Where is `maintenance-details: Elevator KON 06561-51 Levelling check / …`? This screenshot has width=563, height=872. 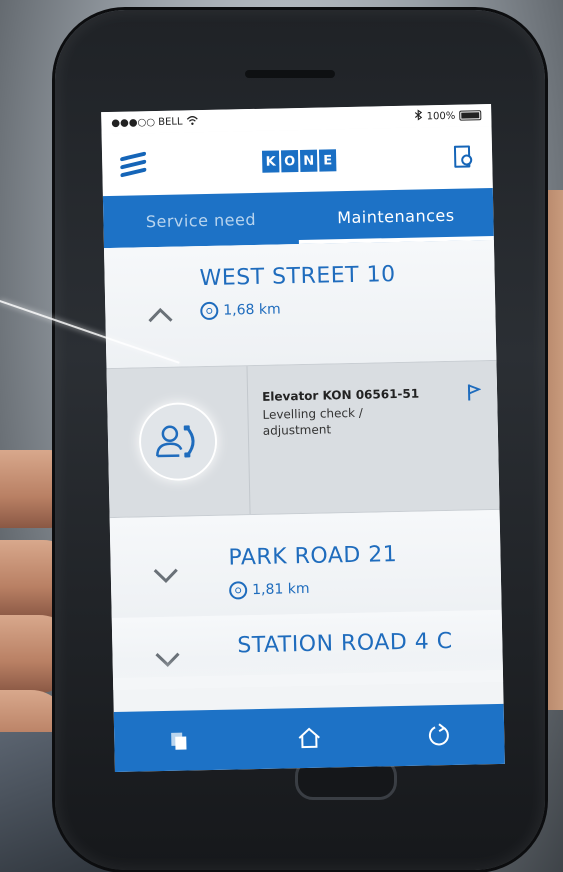
maintenance-details: Elevator KON 06561-51 Levelling check / … is located at coordinates (373, 437).